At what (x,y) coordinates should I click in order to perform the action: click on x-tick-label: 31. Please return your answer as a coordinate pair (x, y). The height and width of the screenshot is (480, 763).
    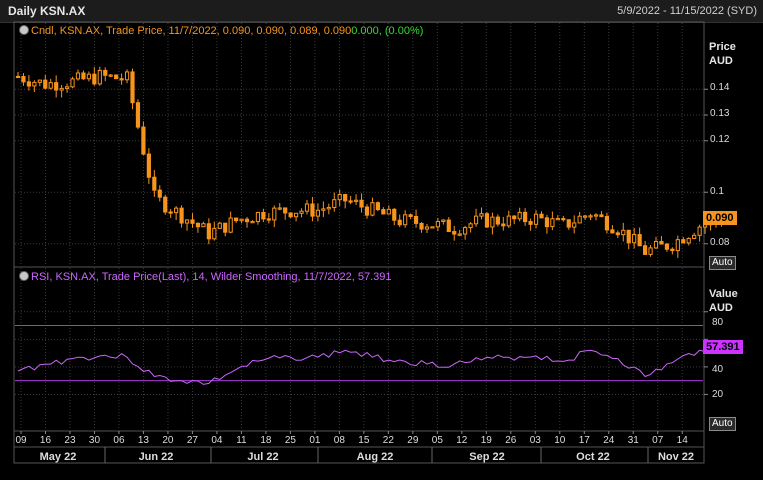
    Looking at the image, I should click on (634, 440).